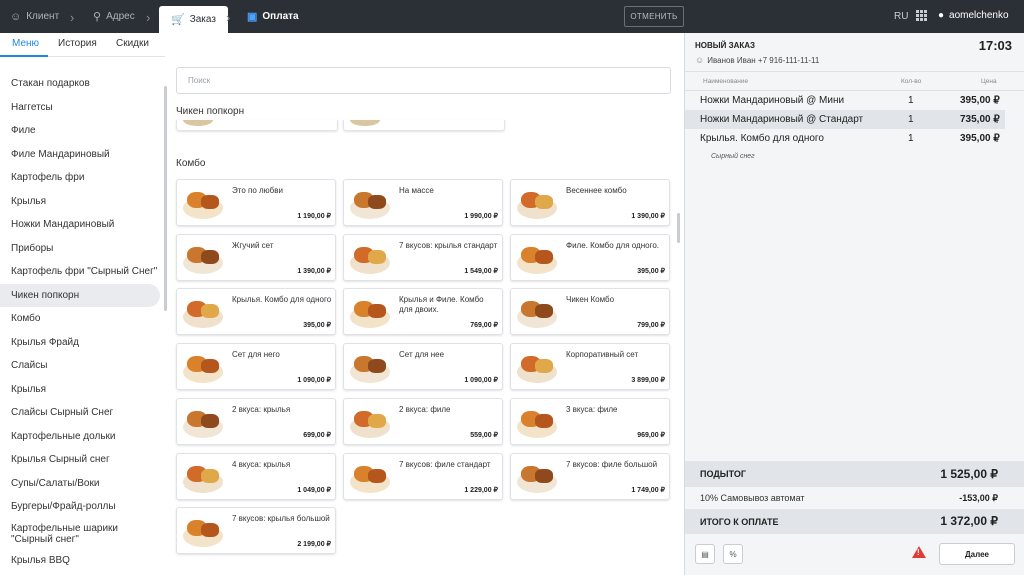 The width and height of the screenshot is (1024, 575). What do you see at coordinates (590, 312) in the screenshot?
I see `product-card: Чикен Комбо 799,00 ₽` at bounding box center [590, 312].